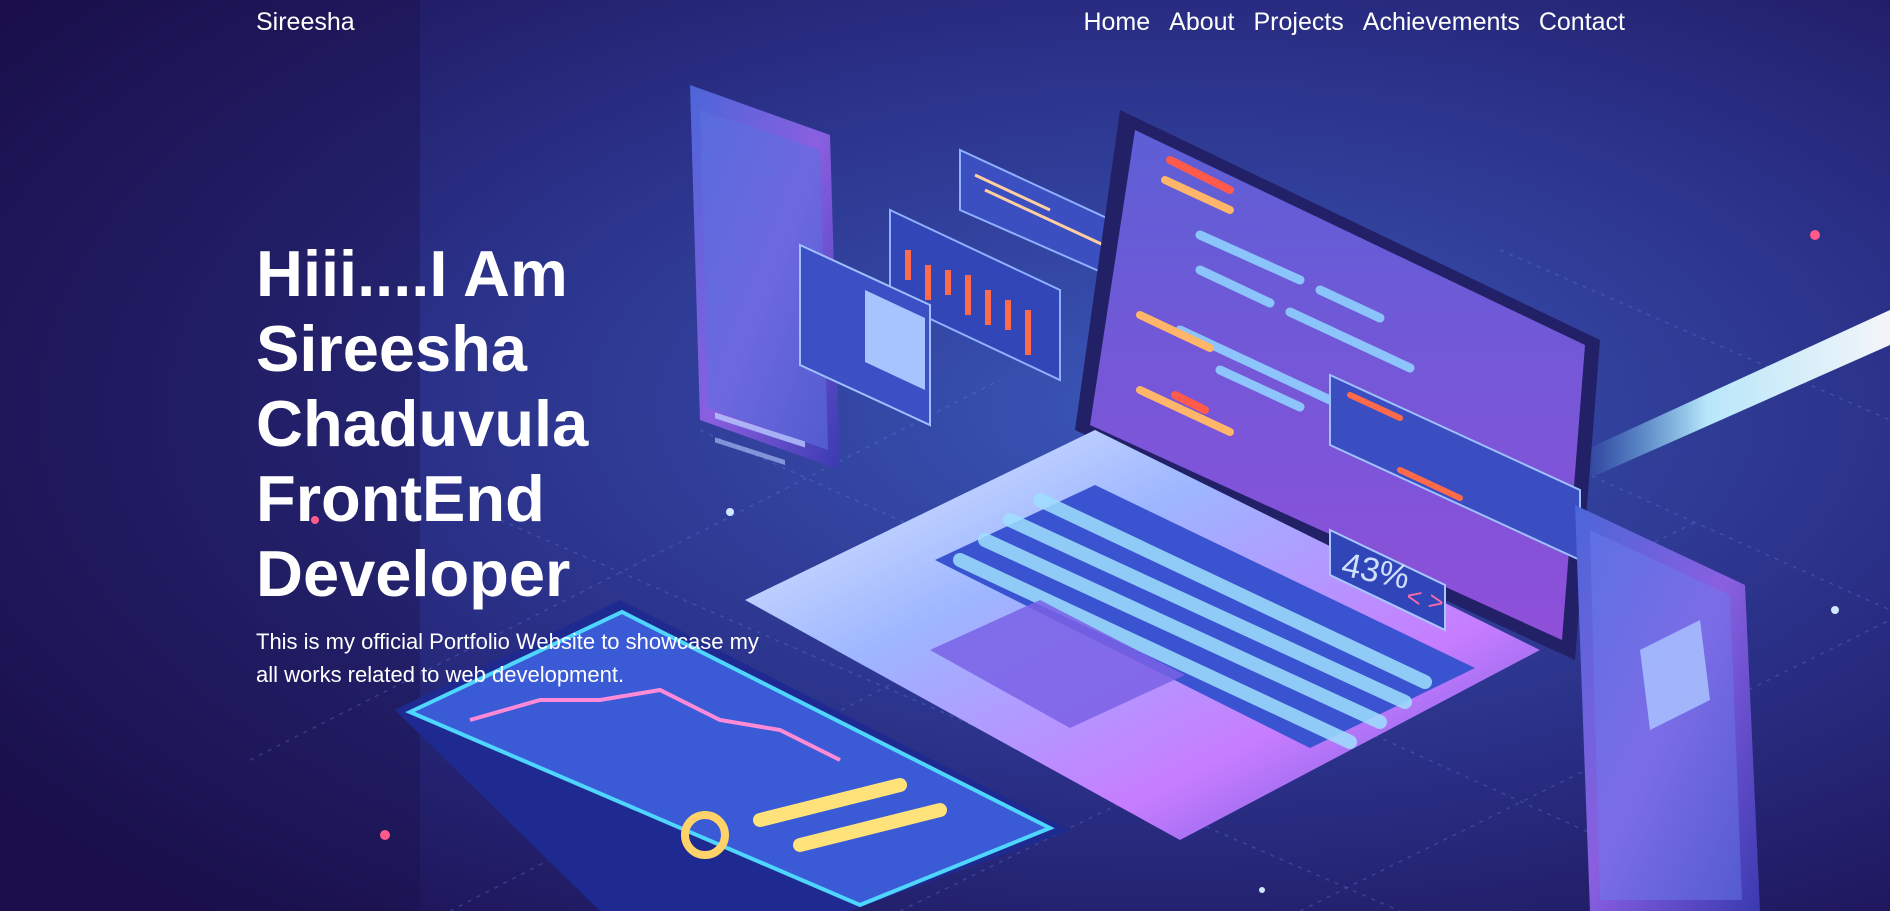 This screenshot has width=1890, height=911. What do you see at coordinates (1582, 22) in the screenshot?
I see `nav-link-contact: Contact` at bounding box center [1582, 22].